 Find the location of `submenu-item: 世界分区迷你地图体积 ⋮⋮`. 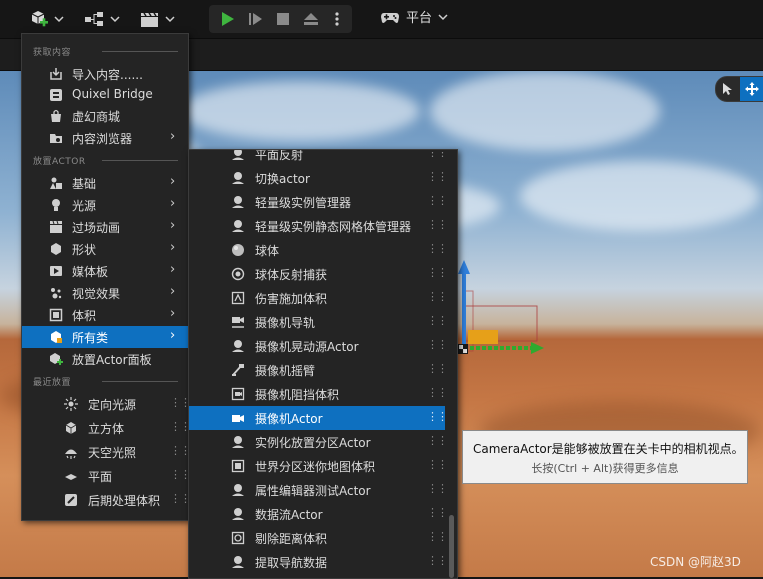

submenu-item: 世界分区迷你地图体积 ⋮⋮ is located at coordinates (318, 466).